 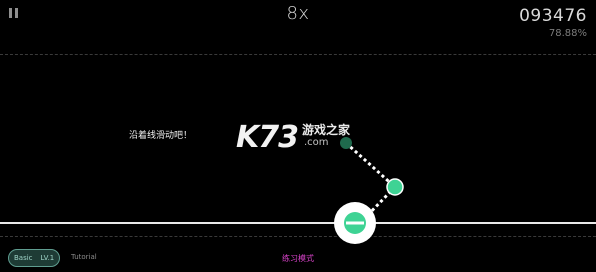 What do you see at coordinates (346, 143) in the screenshot?
I see `drag-note-node-far` at bounding box center [346, 143].